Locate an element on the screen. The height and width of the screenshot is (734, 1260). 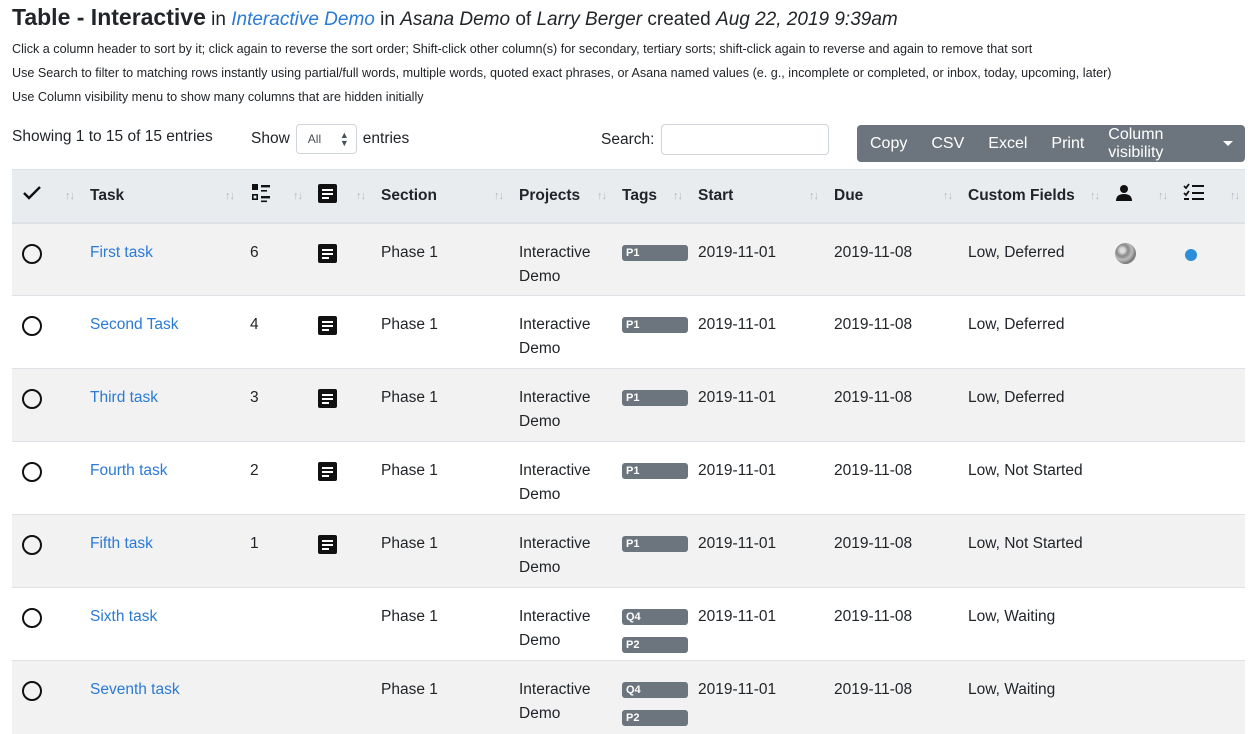
col-custom-fields: Custom Fields ↑↓ is located at coordinates (1031, 196).